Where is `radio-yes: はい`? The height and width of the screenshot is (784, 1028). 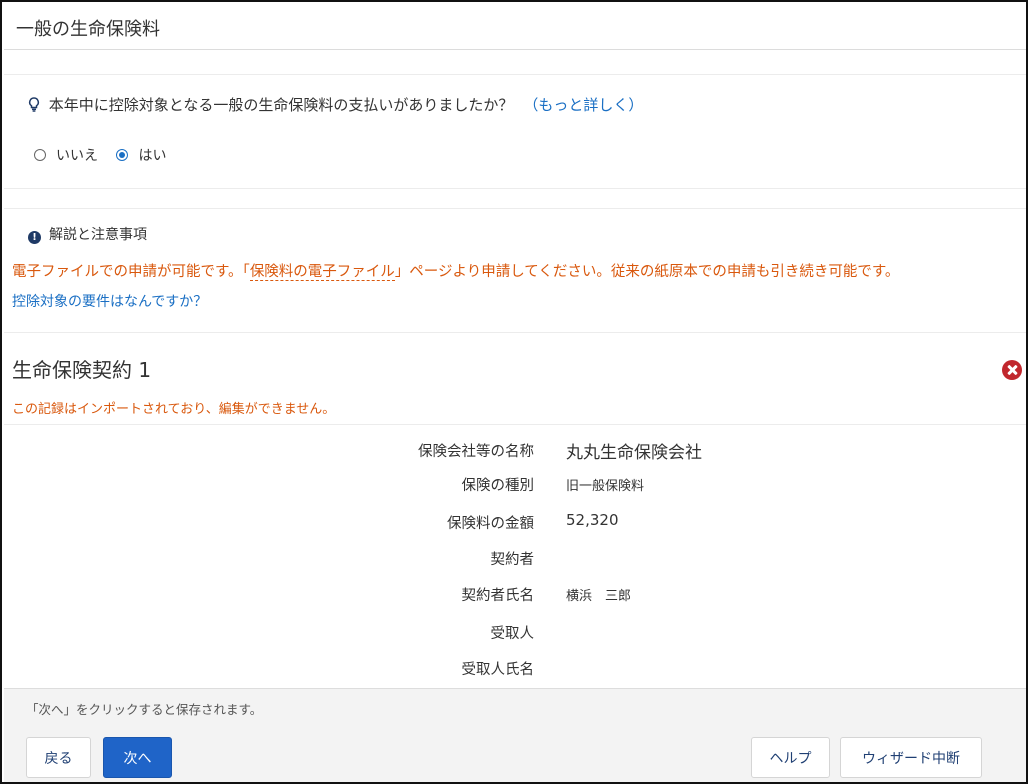 radio-yes: はい is located at coordinates (141, 155).